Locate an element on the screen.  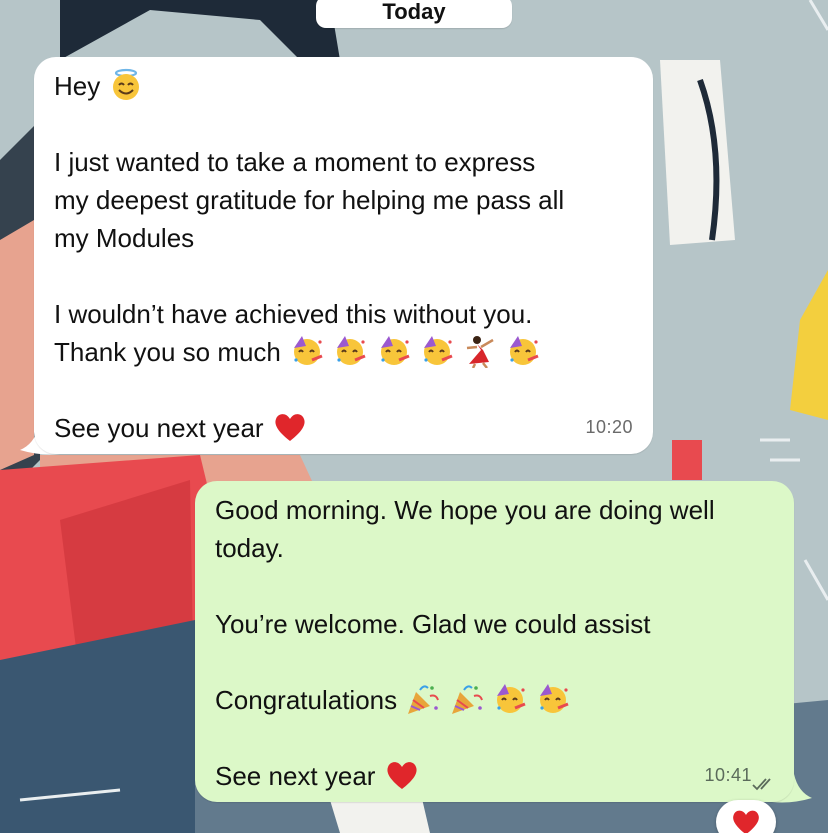
message-timestamp: 10:41 is located at coordinates (728, 775).